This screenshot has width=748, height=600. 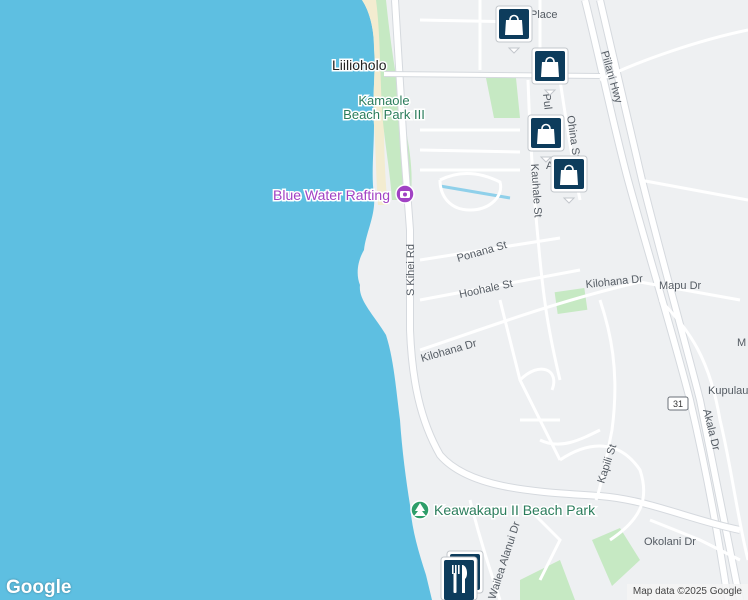 I want to click on label-pul: Pul, so click(x=547, y=101).